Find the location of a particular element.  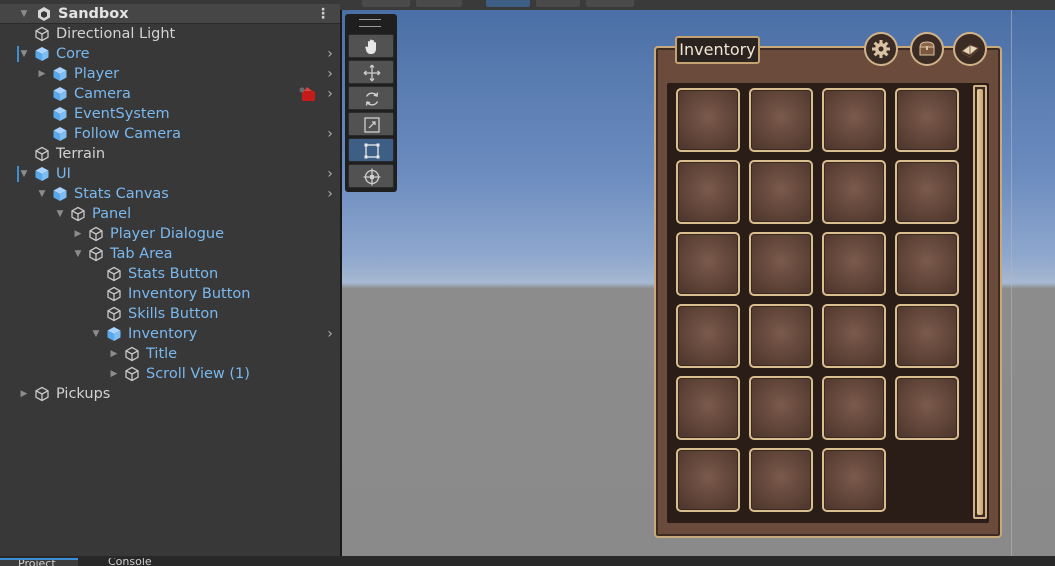

hand-tool-button is located at coordinates (371, 46).